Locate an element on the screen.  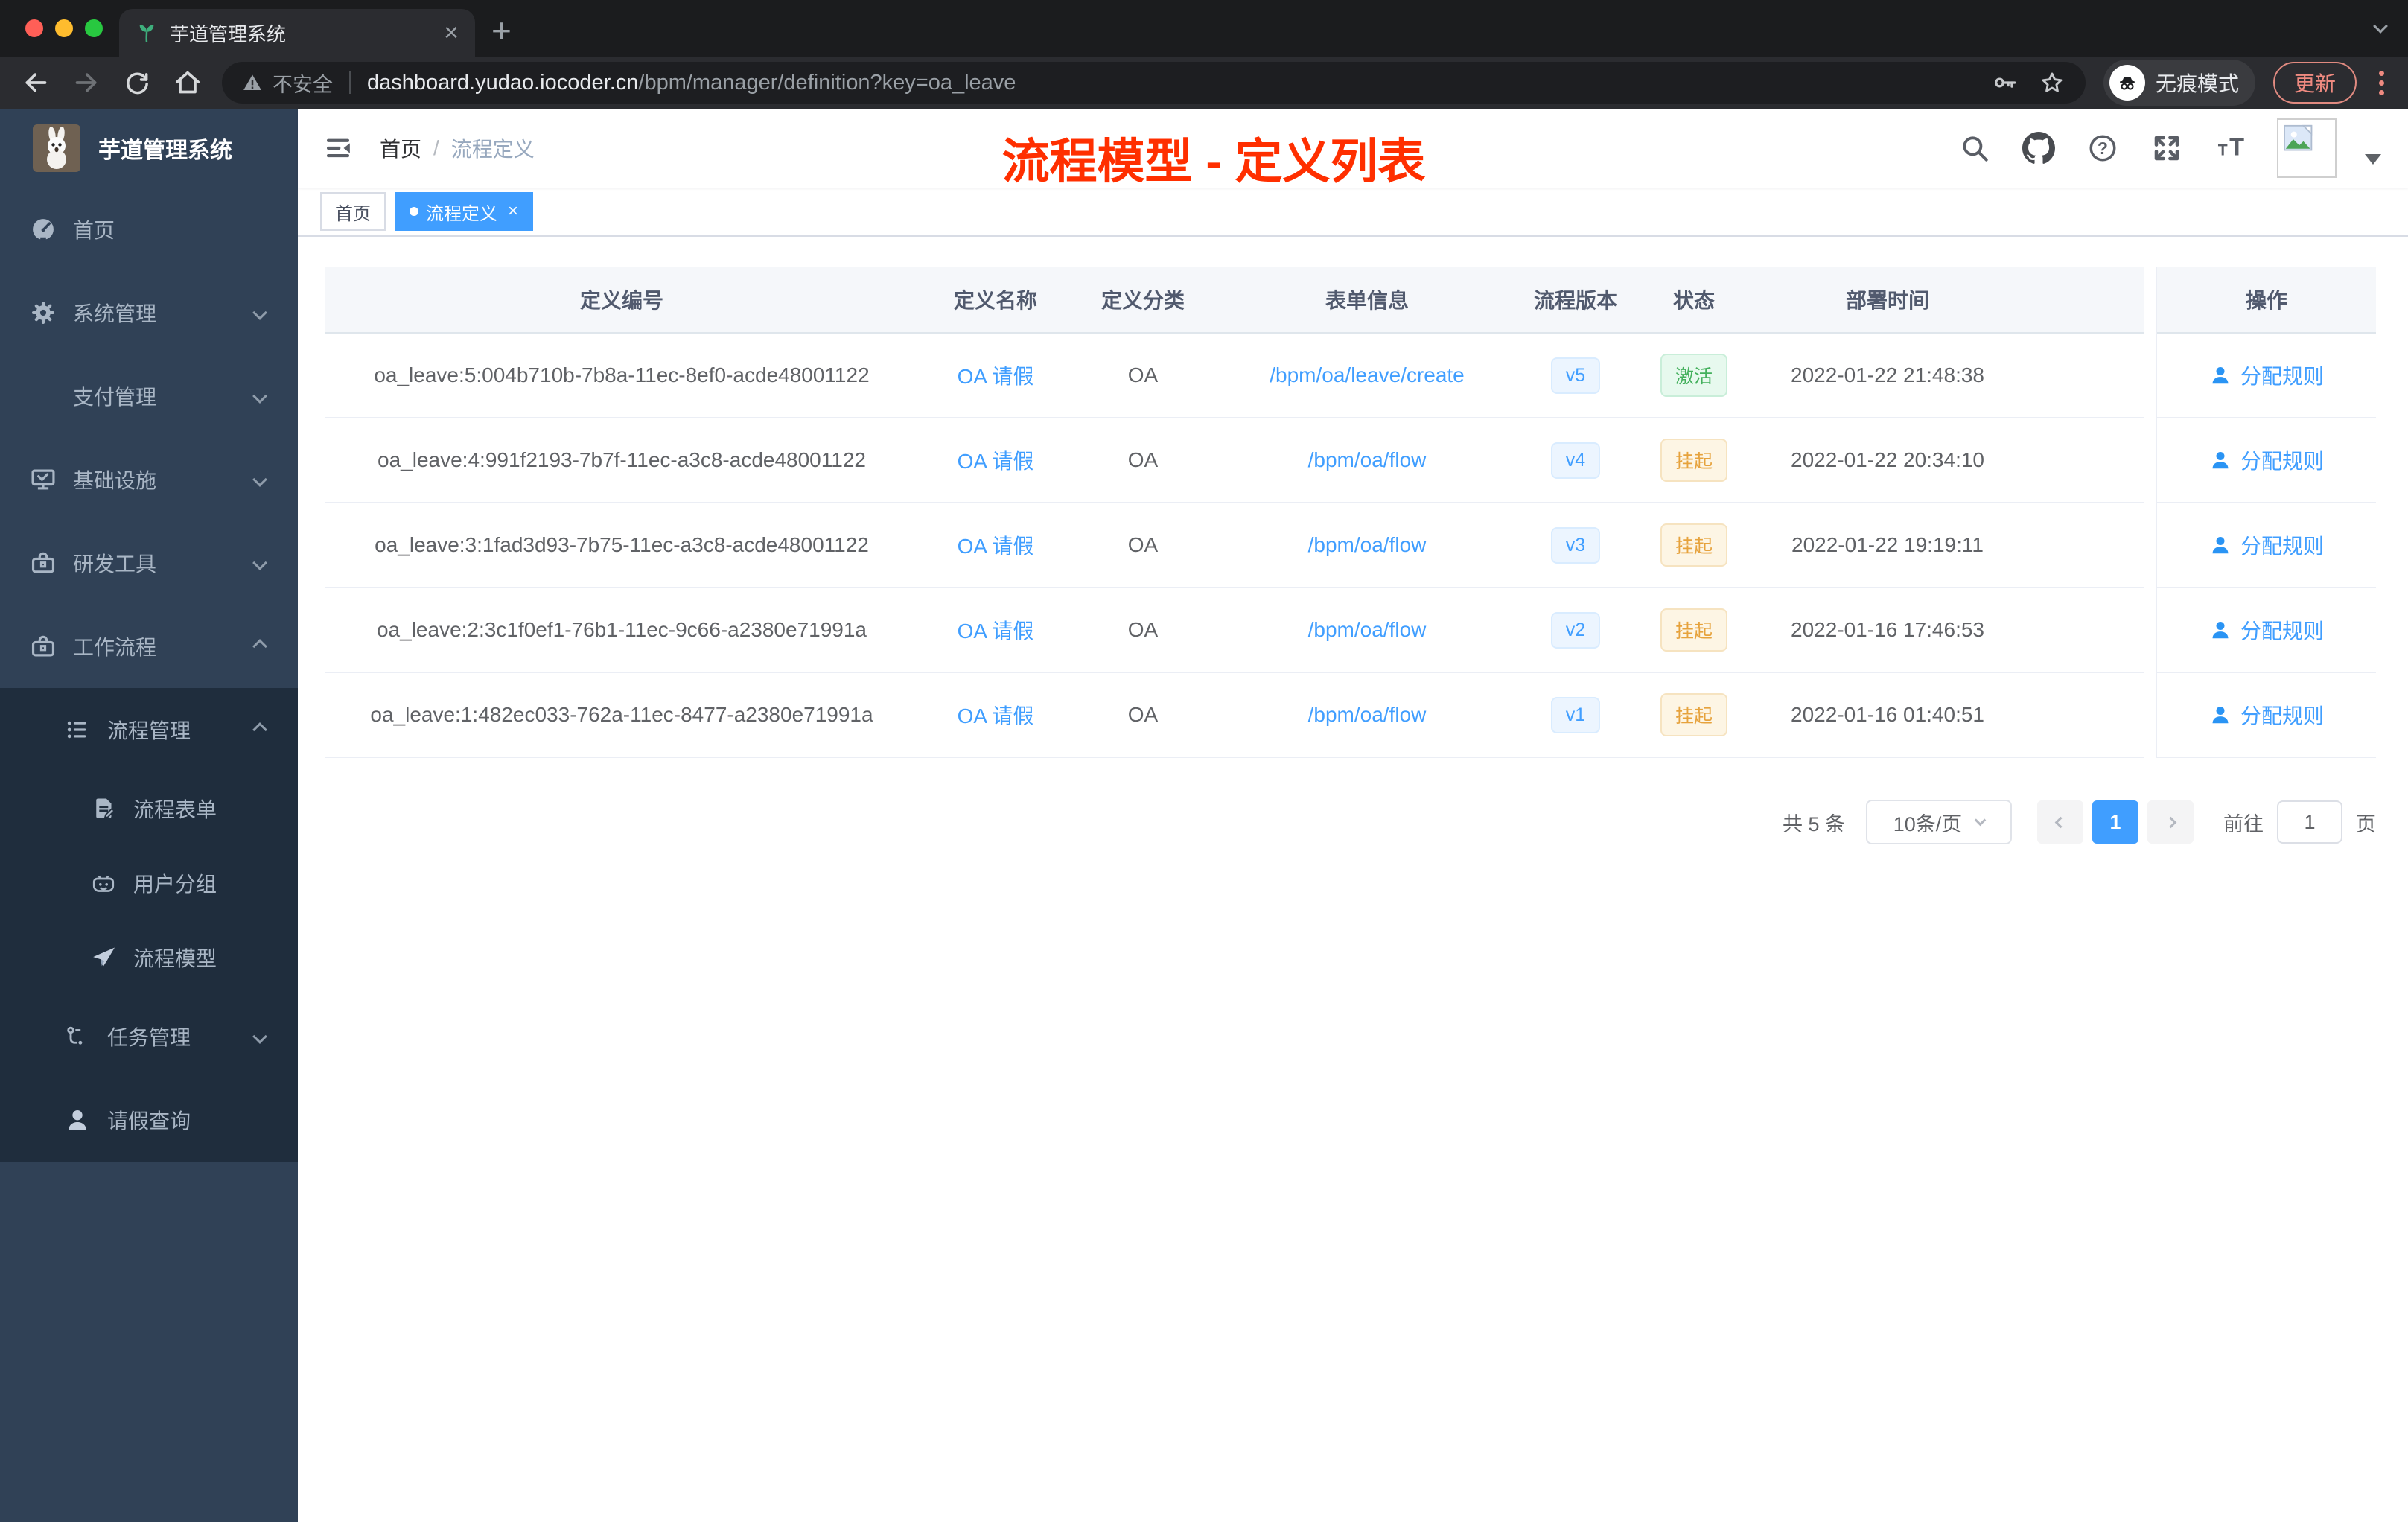
sidebar-item-label: 用户分组 is located at coordinates (175, 884).